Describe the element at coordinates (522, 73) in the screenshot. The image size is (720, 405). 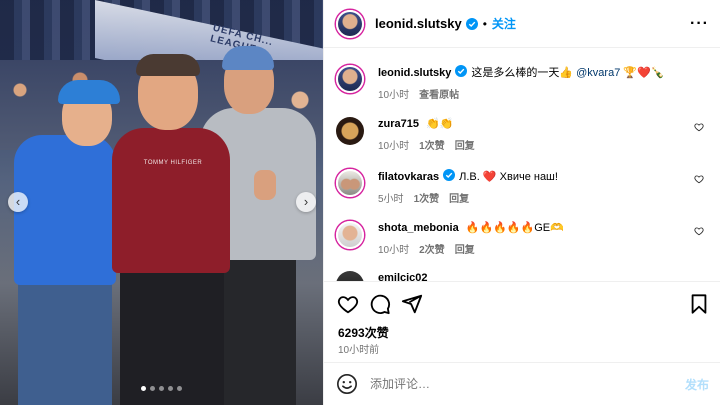
I see `caption-text: 这是多么棒的一天👍` at that location.